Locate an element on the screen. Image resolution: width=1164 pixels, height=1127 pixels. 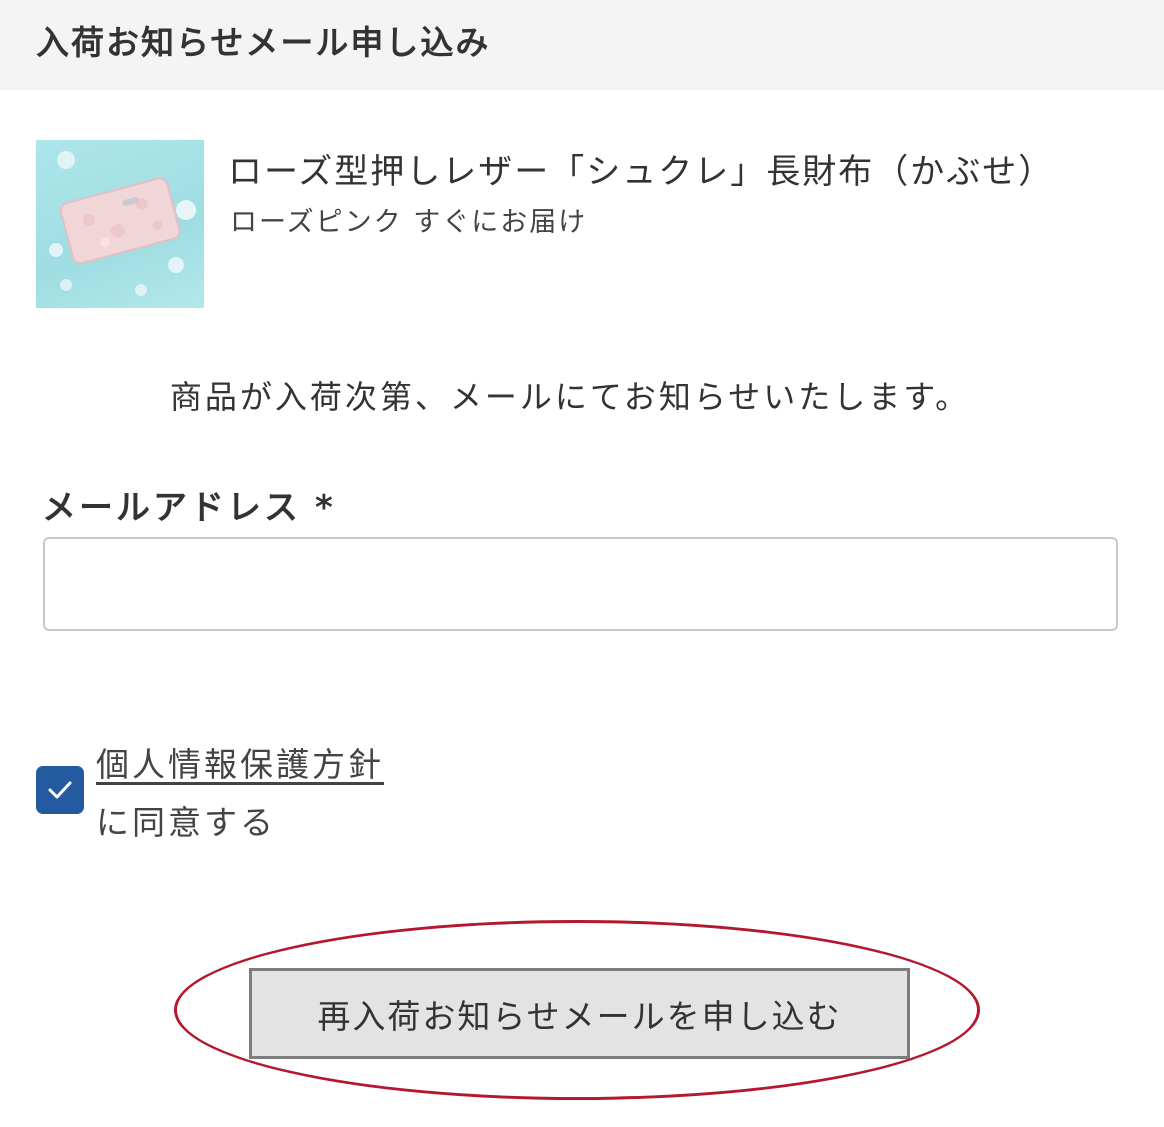
product-name: ローズ型押しレザー「シュクレ」長財布（かぶせ） is located at coordinates (641, 172).